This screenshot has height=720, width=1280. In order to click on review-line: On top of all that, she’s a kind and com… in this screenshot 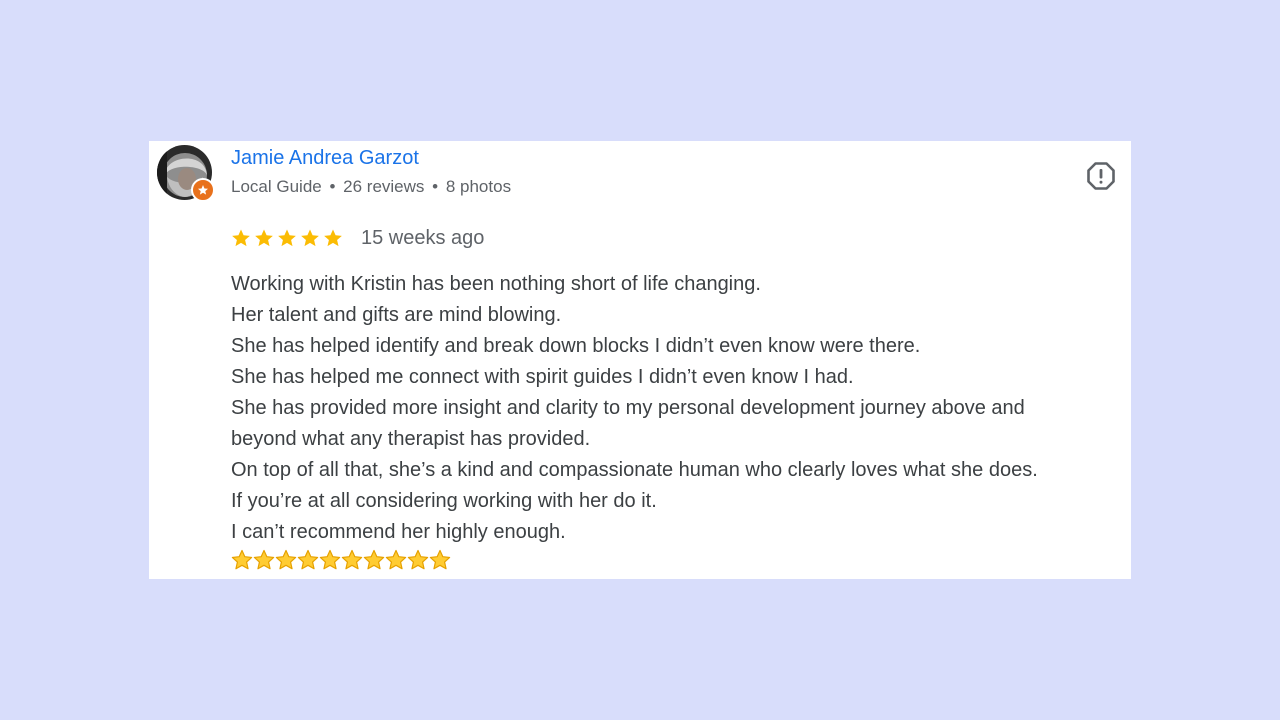, I will do `click(634, 470)`.